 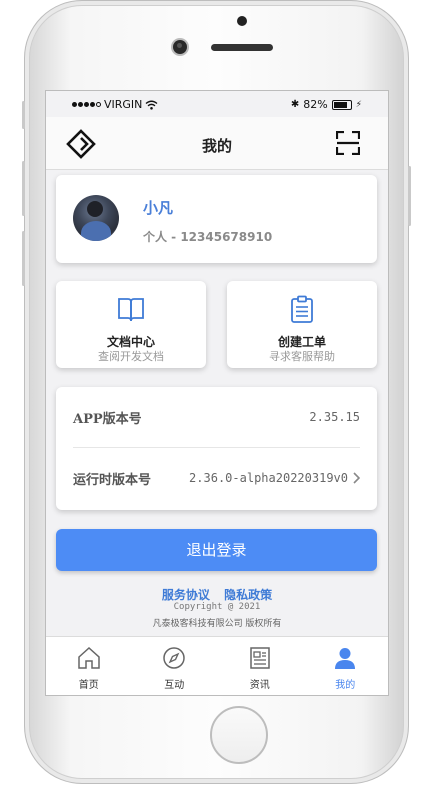 What do you see at coordinates (158, 208) in the screenshot?
I see `profile-name: 小凡` at bounding box center [158, 208].